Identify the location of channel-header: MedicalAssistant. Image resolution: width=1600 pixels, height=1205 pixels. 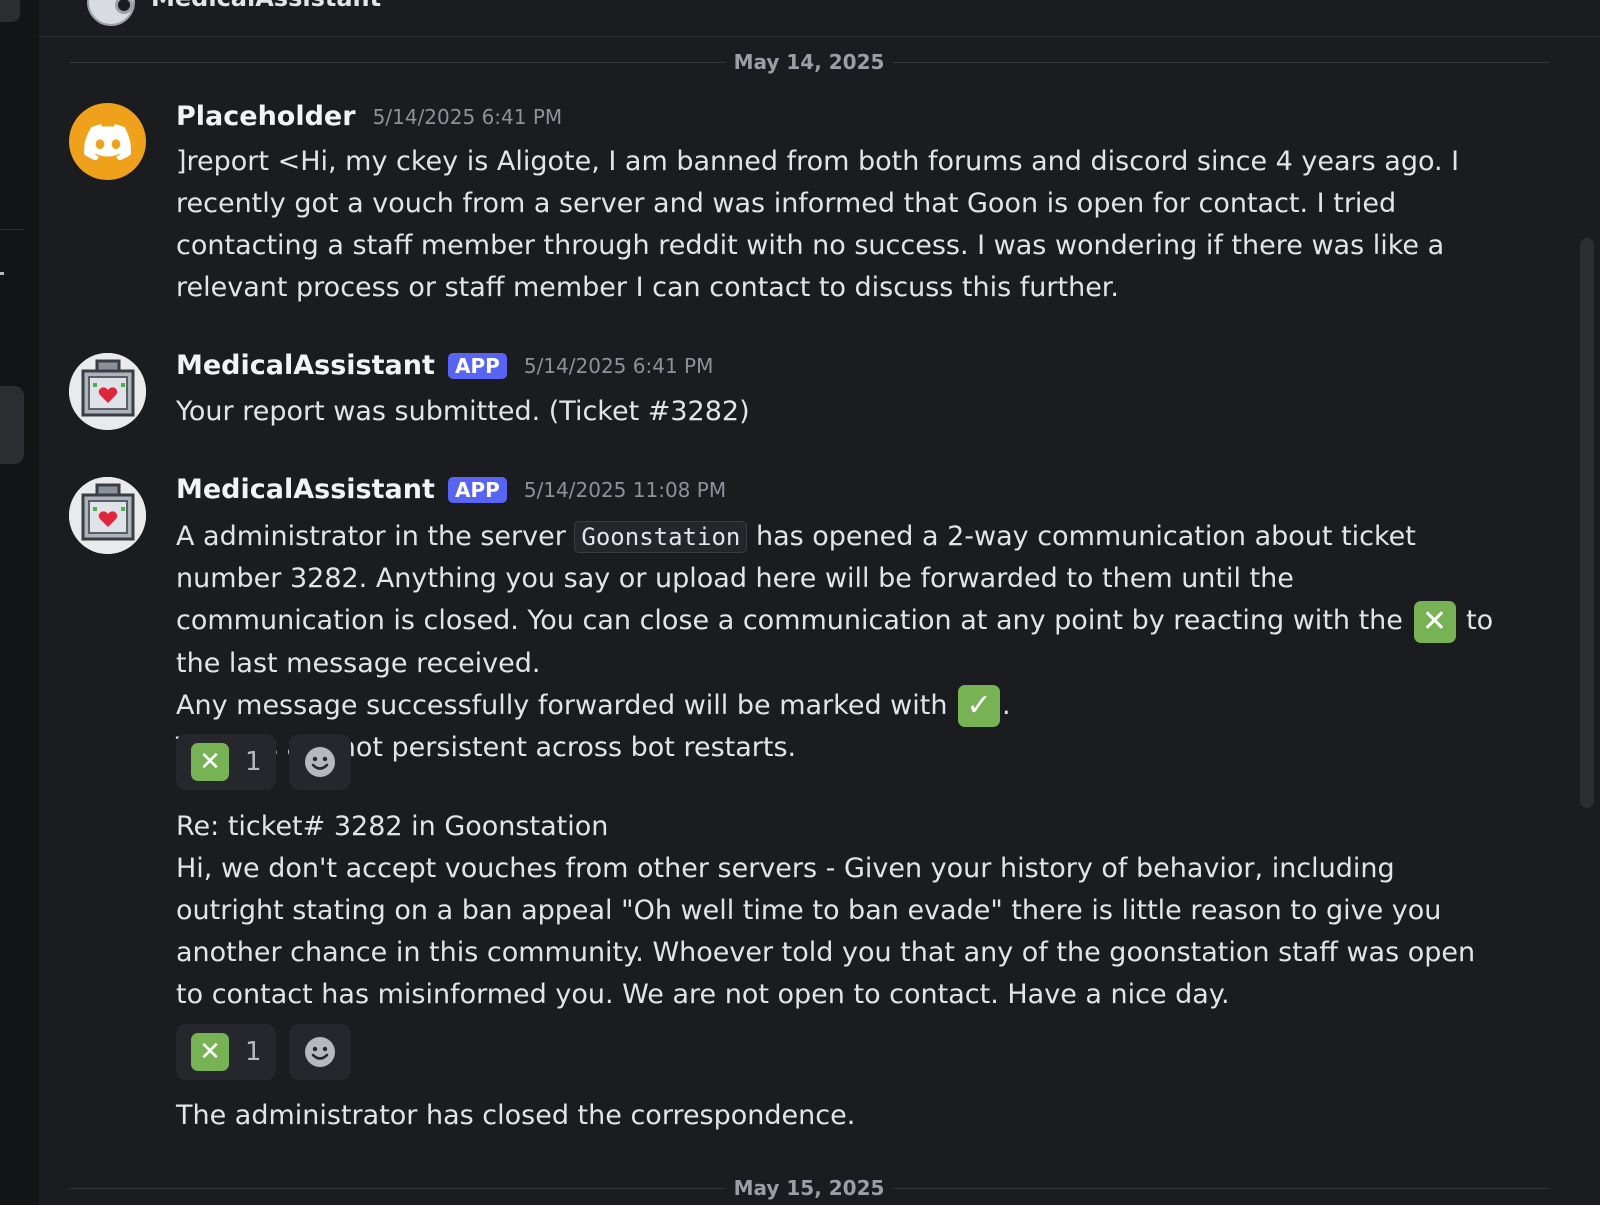
(819, 18).